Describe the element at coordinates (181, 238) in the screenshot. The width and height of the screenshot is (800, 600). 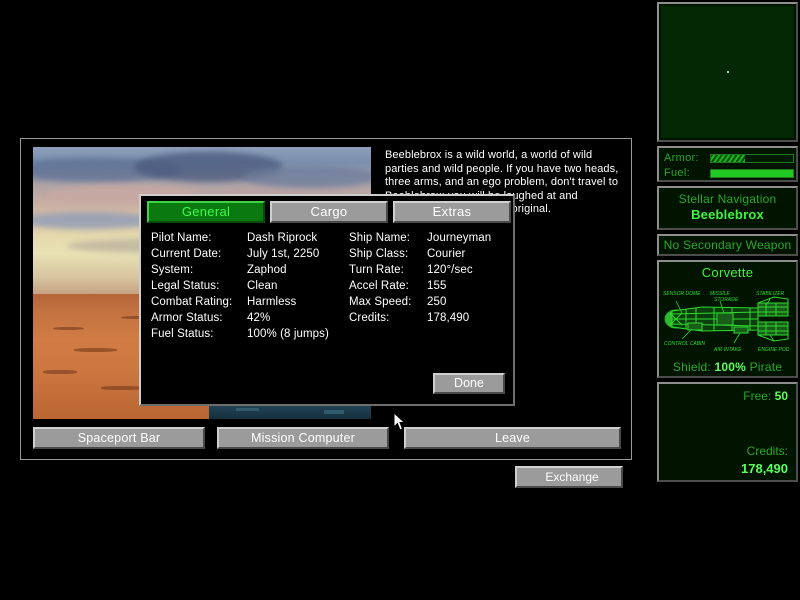
I see `stat-label: Pilot Name:` at that location.